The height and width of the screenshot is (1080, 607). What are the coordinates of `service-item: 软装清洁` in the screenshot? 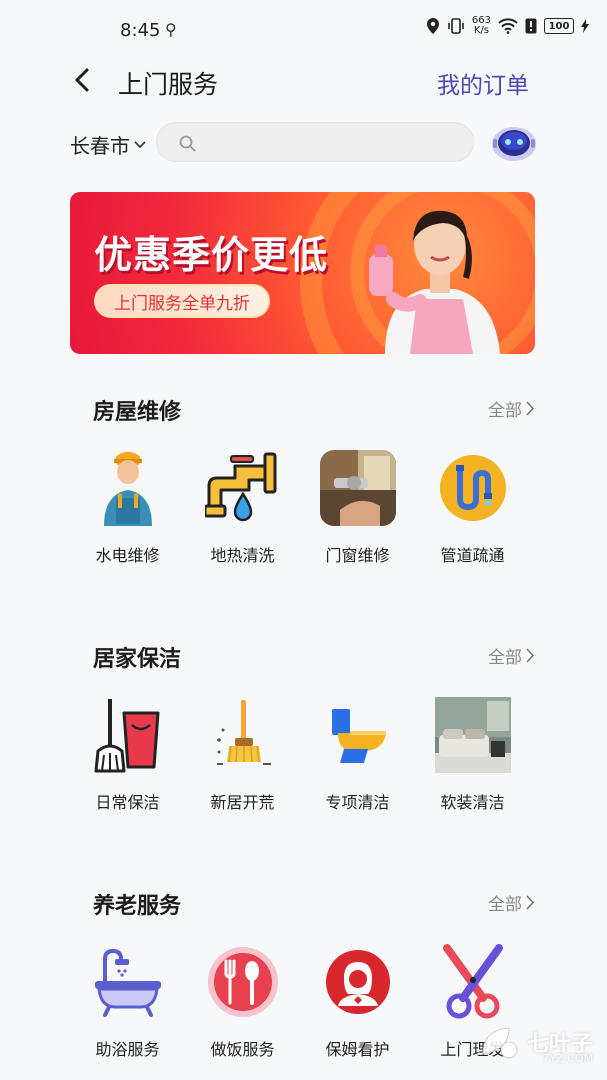 It's located at (472, 755).